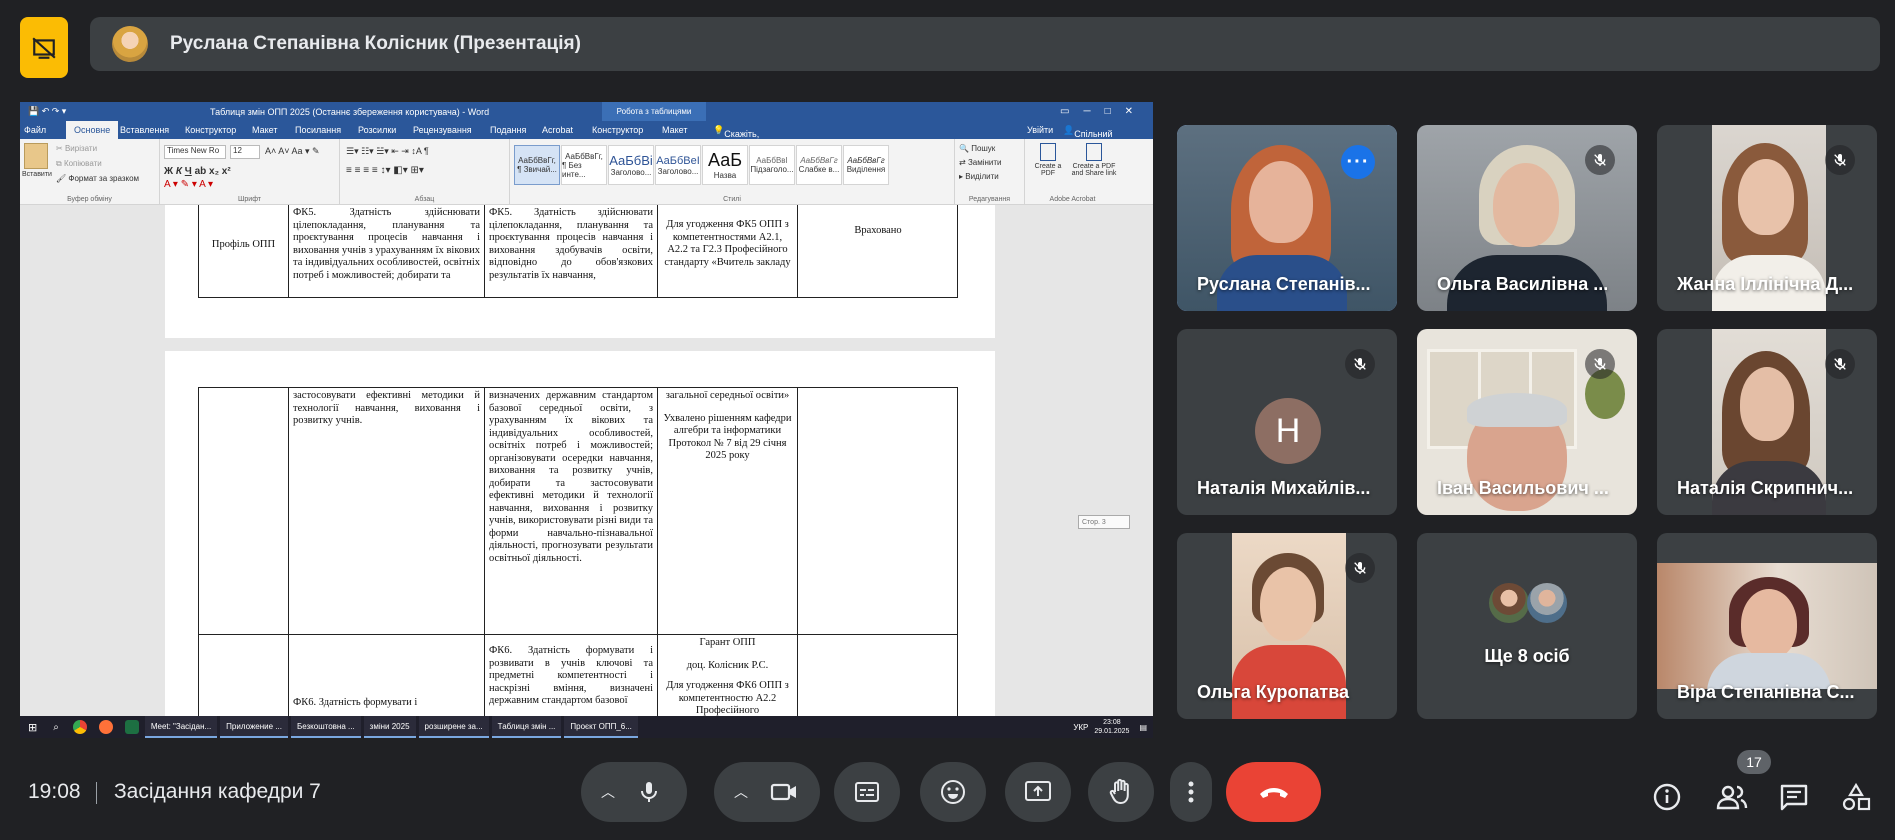 This screenshot has width=1895, height=840. I want to click on excel-icon, so click(131, 727).